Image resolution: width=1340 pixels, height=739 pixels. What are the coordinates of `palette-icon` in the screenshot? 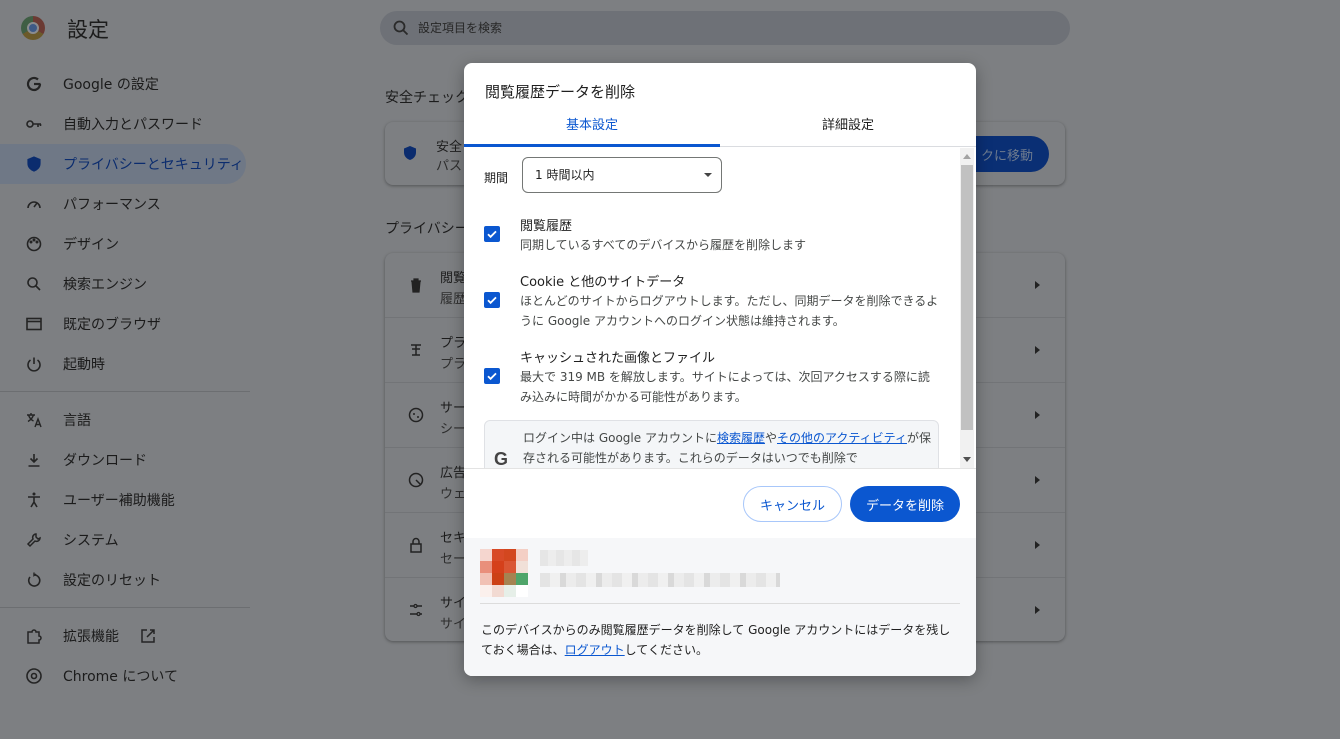 It's located at (34, 244).